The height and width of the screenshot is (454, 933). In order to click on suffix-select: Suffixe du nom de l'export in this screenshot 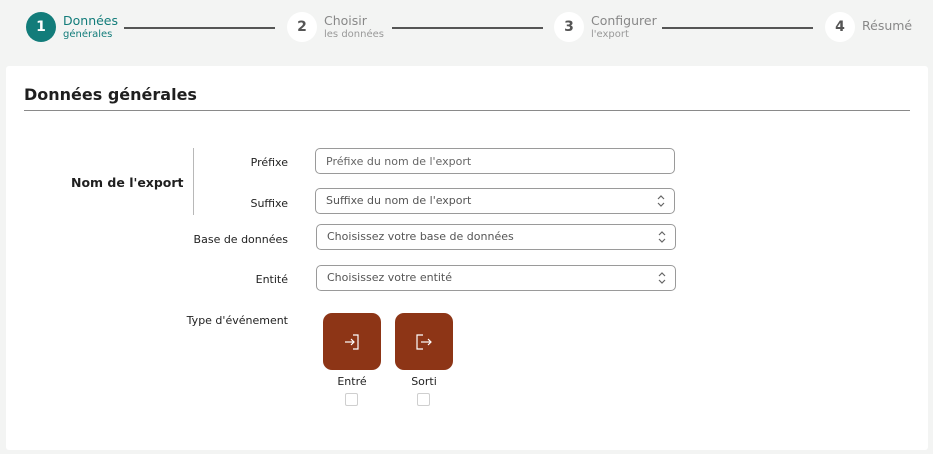, I will do `click(495, 201)`.